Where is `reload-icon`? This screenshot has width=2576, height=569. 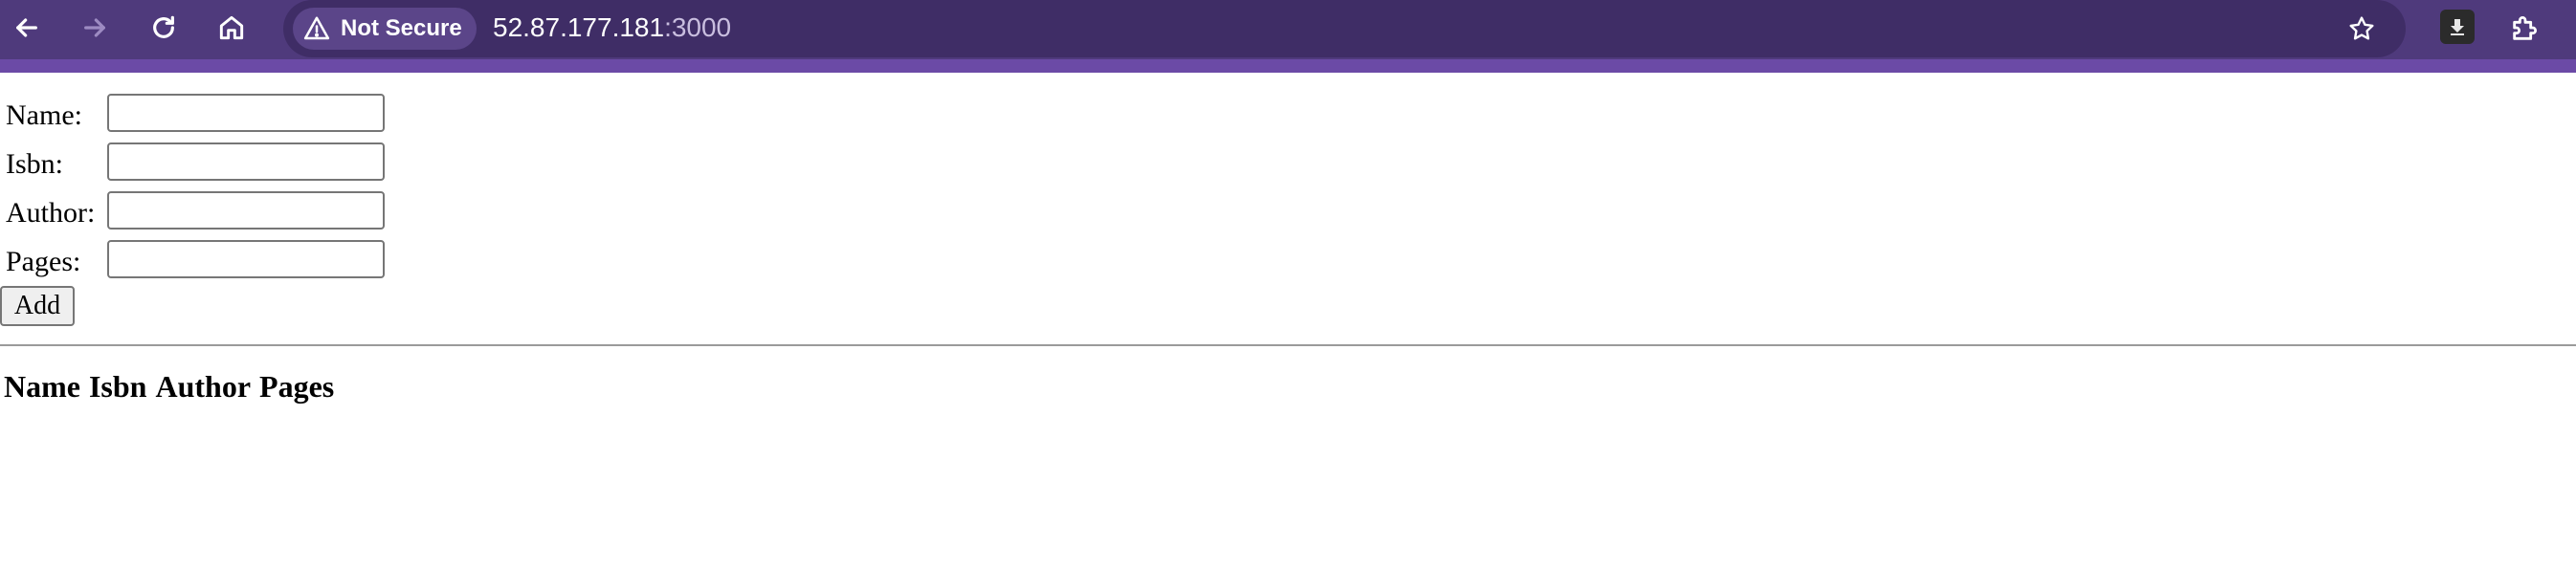
reload-icon is located at coordinates (163, 26).